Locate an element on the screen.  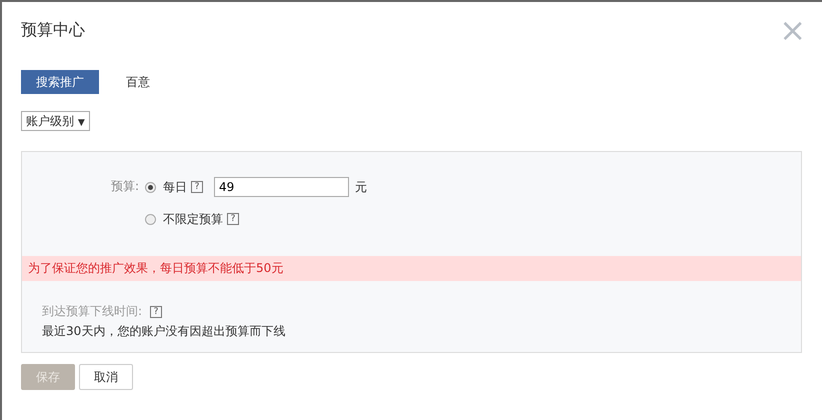
tab: 百意 is located at coordinates (138, 82).